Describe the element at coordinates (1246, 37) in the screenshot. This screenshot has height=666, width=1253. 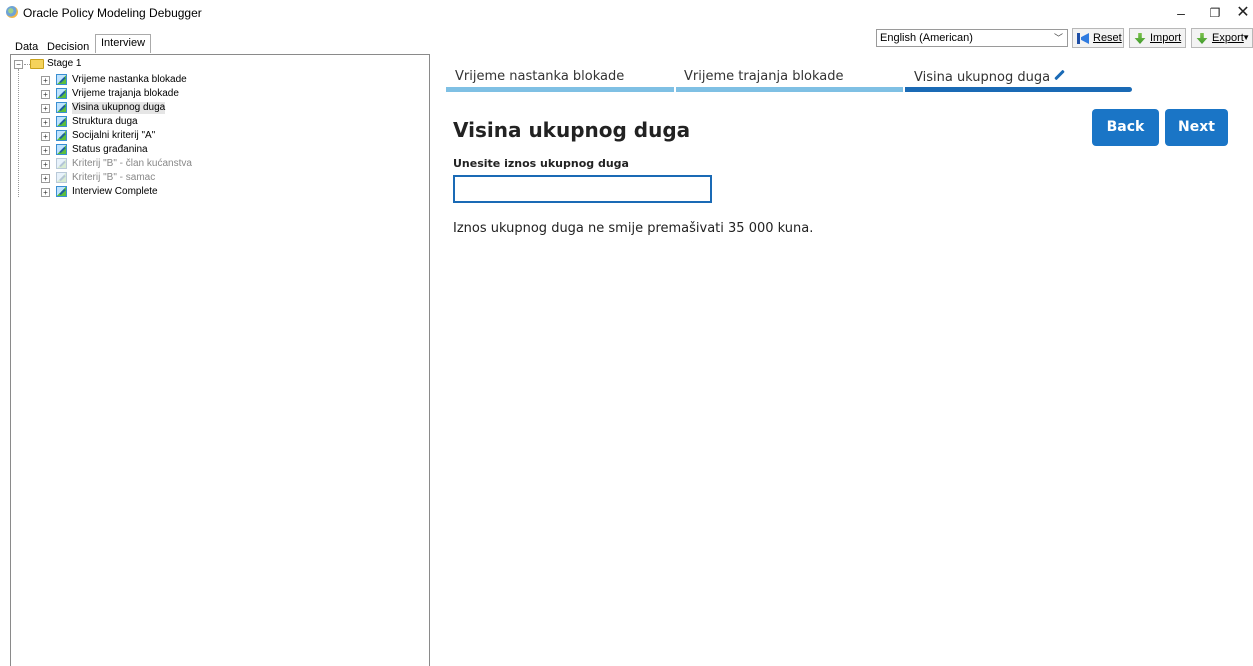
I see `caret-down-icon: ▼` at that location.